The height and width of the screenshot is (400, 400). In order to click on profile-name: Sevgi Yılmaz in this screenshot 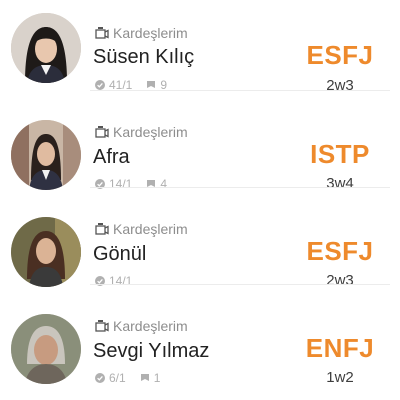, I will do `click(151, 351)`.